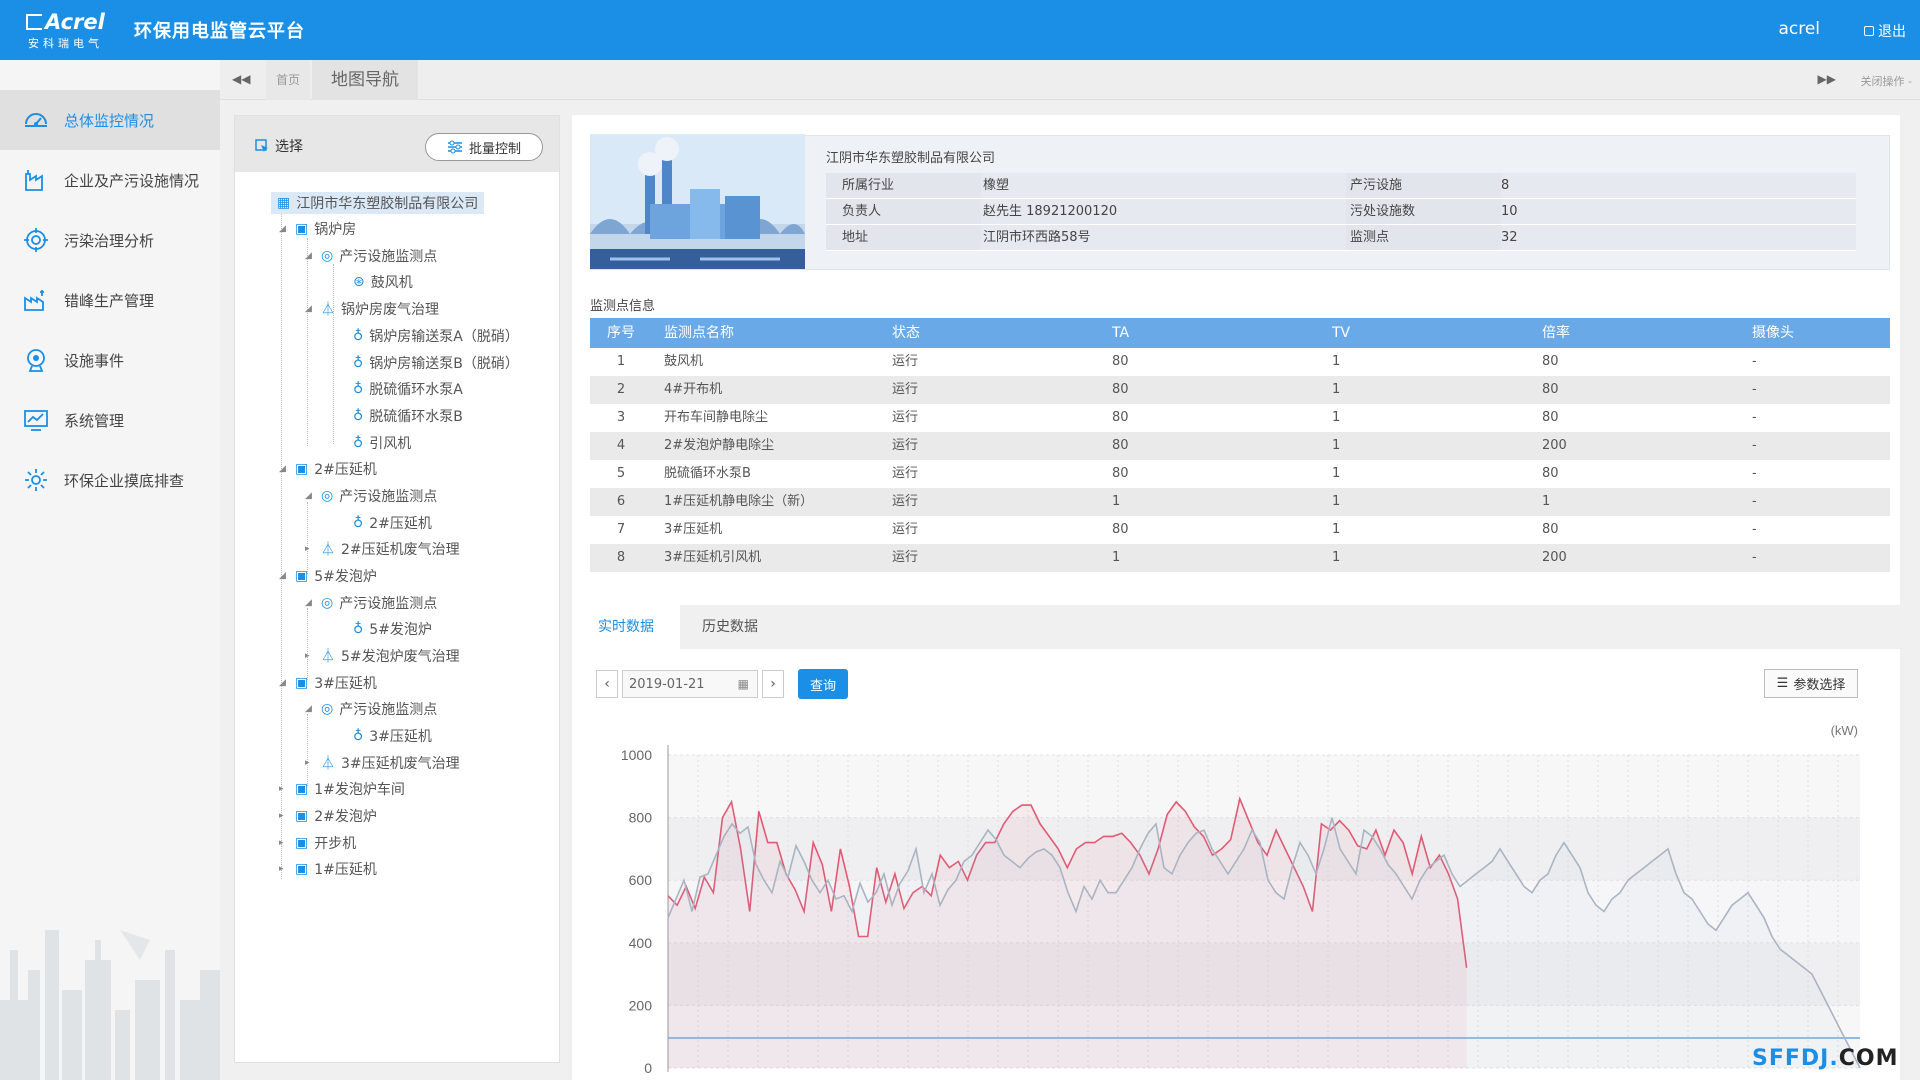 The height and width of the screenshot is (1080, 1920). I want to click on y-tick-label: 0, so click(648, 1068).